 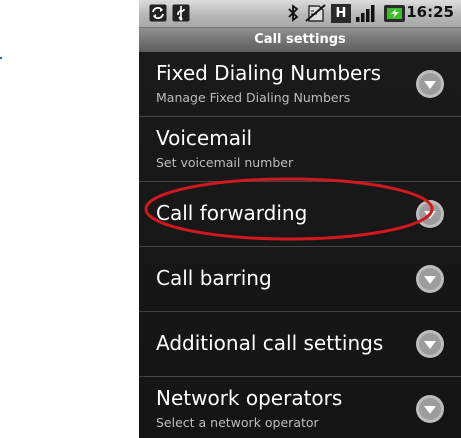 What do you see at coordinates (253, 97) in the screenshot?
I see `setting-subtitle: Manage Fixed Dialing Numbers` at bounding box center [253, 97].